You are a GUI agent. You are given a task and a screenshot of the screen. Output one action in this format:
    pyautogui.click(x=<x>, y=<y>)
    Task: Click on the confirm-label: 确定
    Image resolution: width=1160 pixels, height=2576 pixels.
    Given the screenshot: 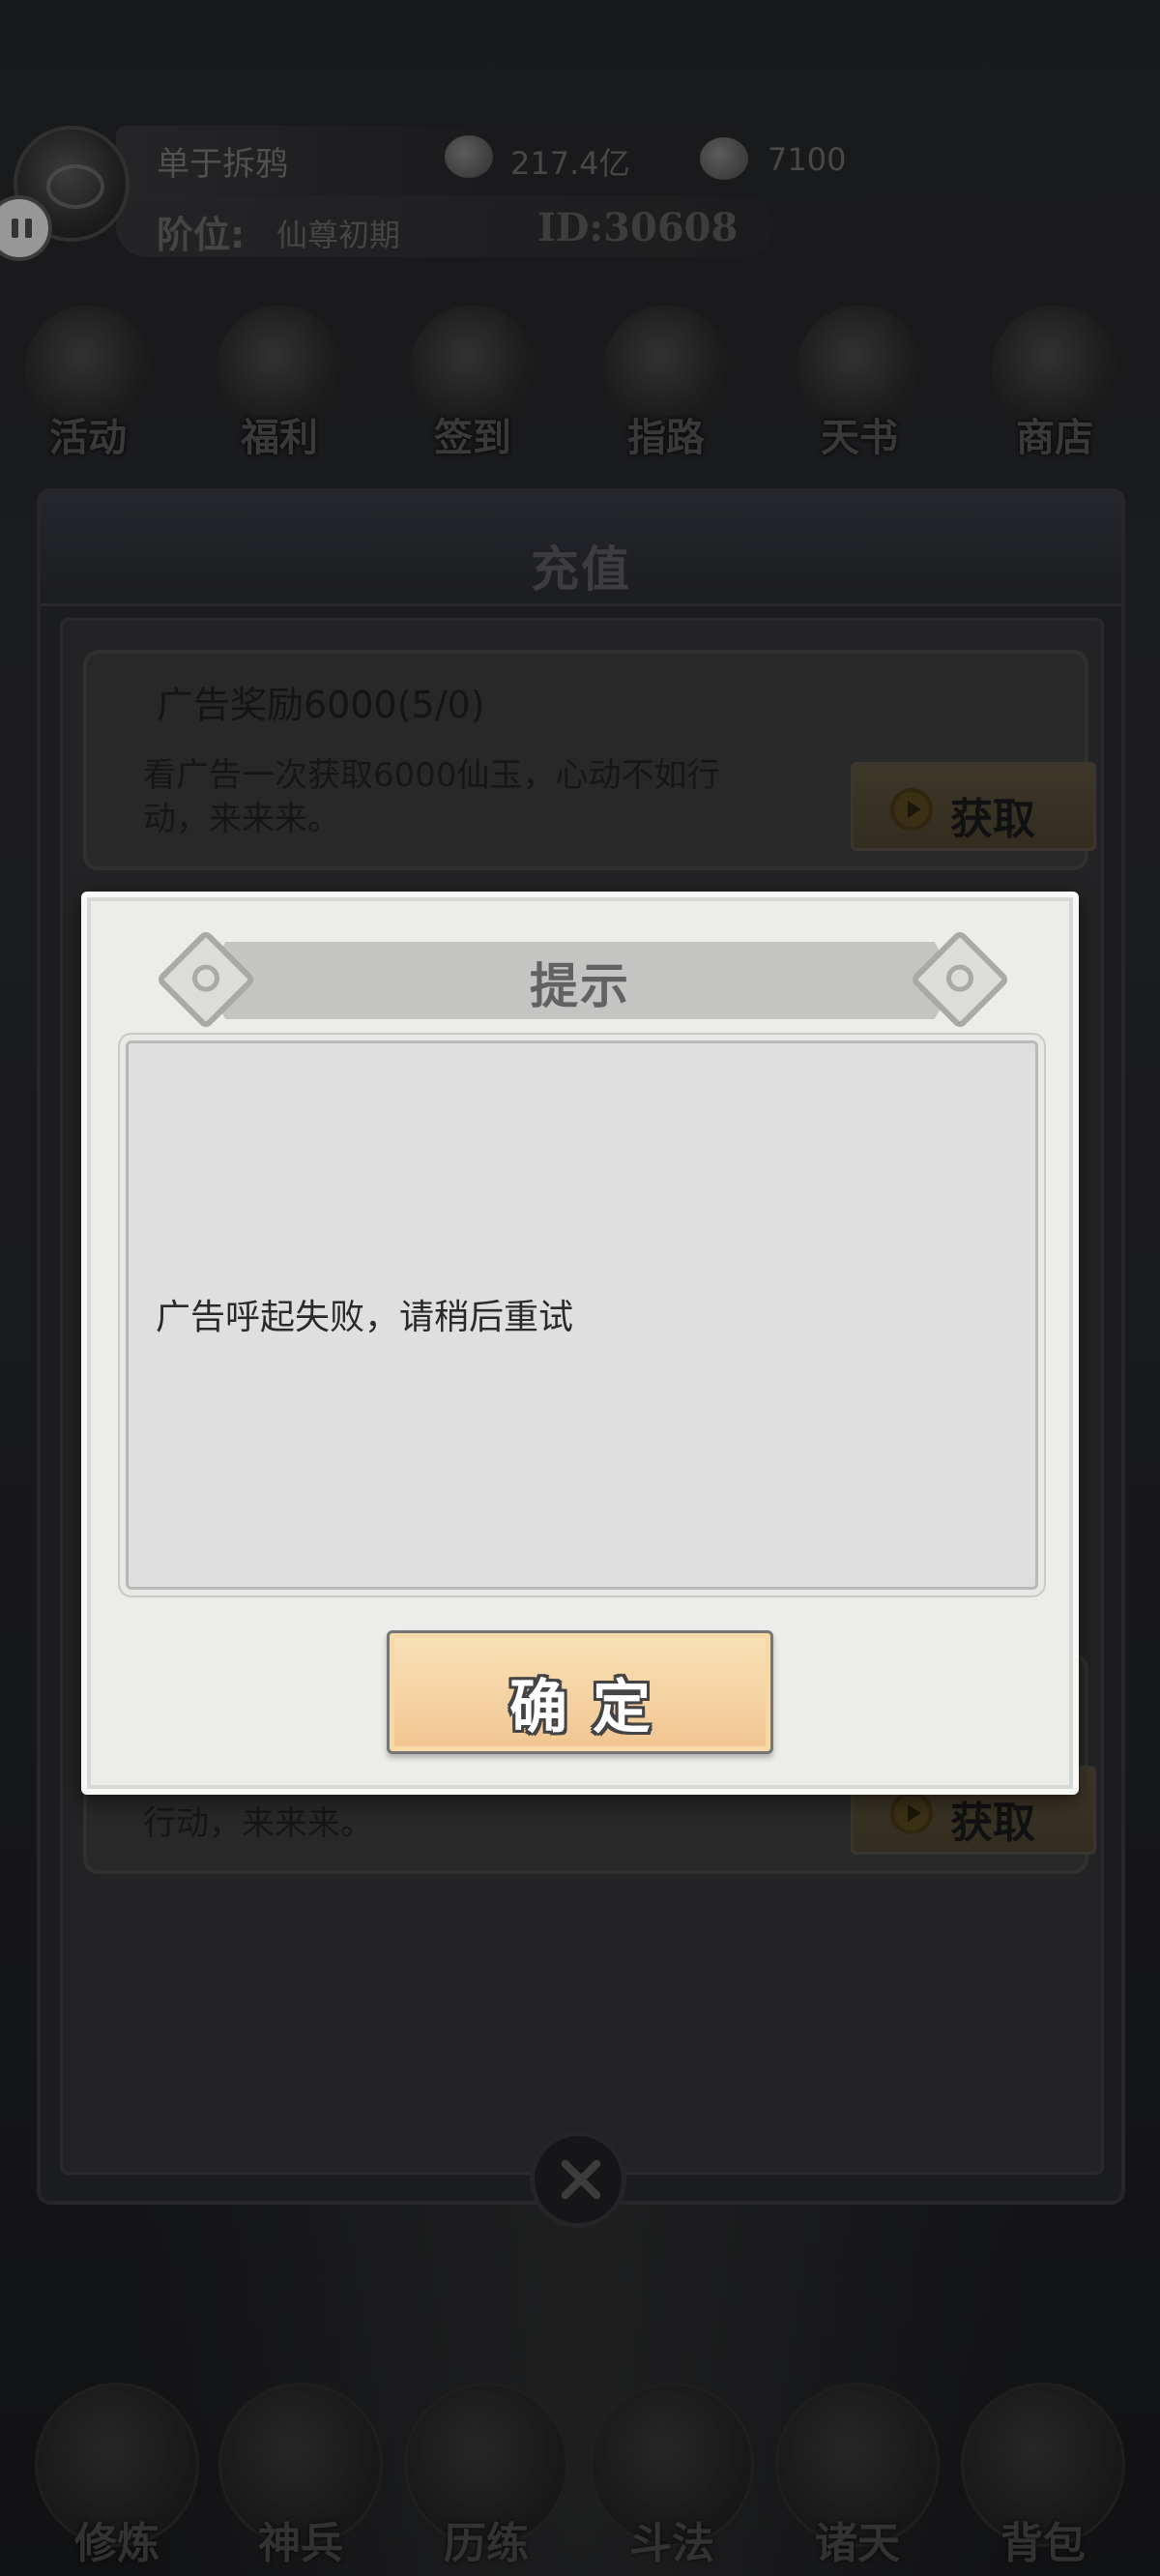 What is the action you would take?
    pyautogui.click(x=592, y=1708)
    